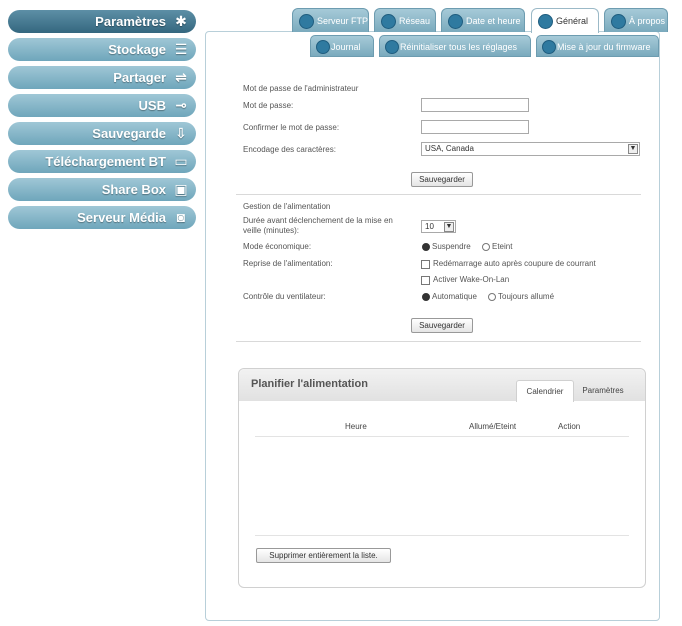  Describe the element at coordinates (287, 206) in the screenshot. I see `power-section-title: Gestion de l'alimentation` at that location.